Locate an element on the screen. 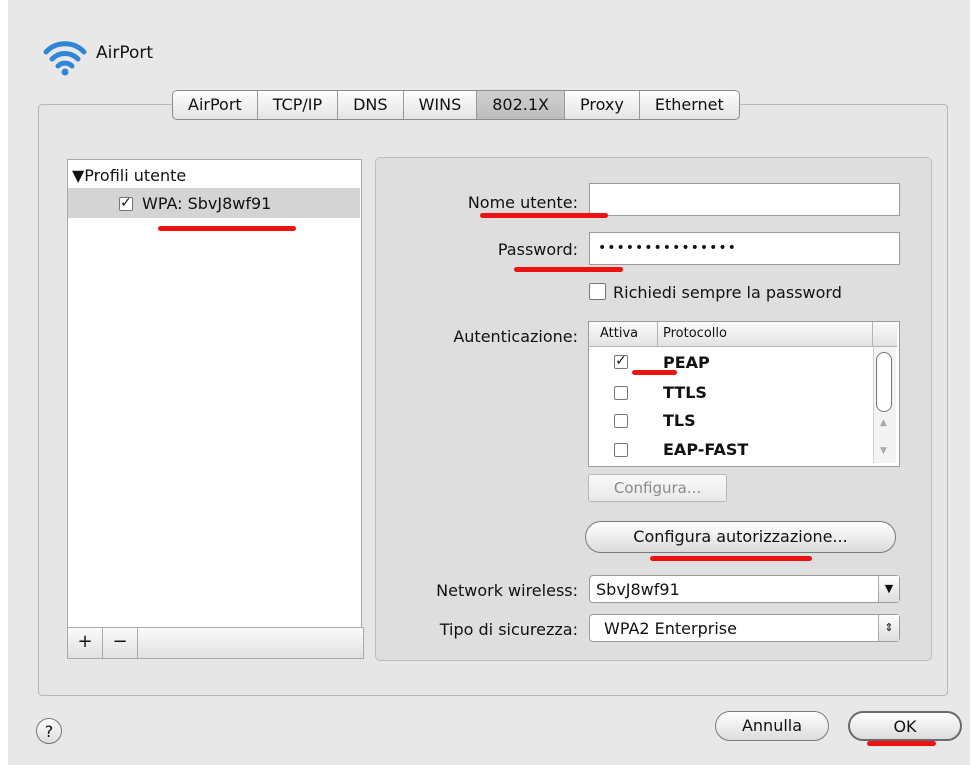  tab-airport: AirPort is located at coordinates (215, 105).